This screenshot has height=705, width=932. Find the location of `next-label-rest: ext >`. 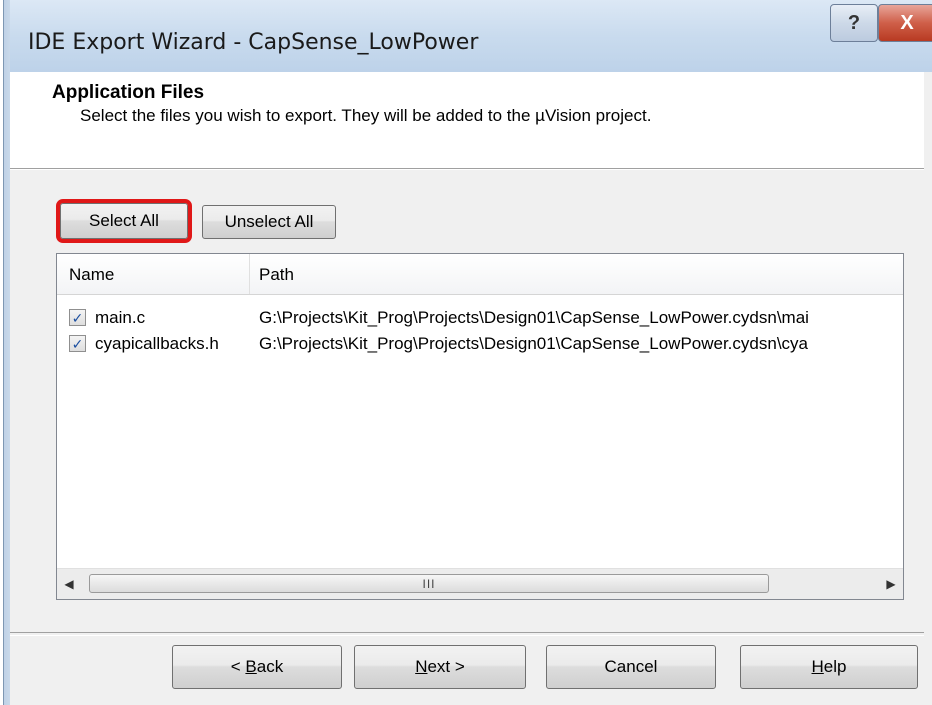

next-label-rest: ext > is located at coordinates (446, 666).